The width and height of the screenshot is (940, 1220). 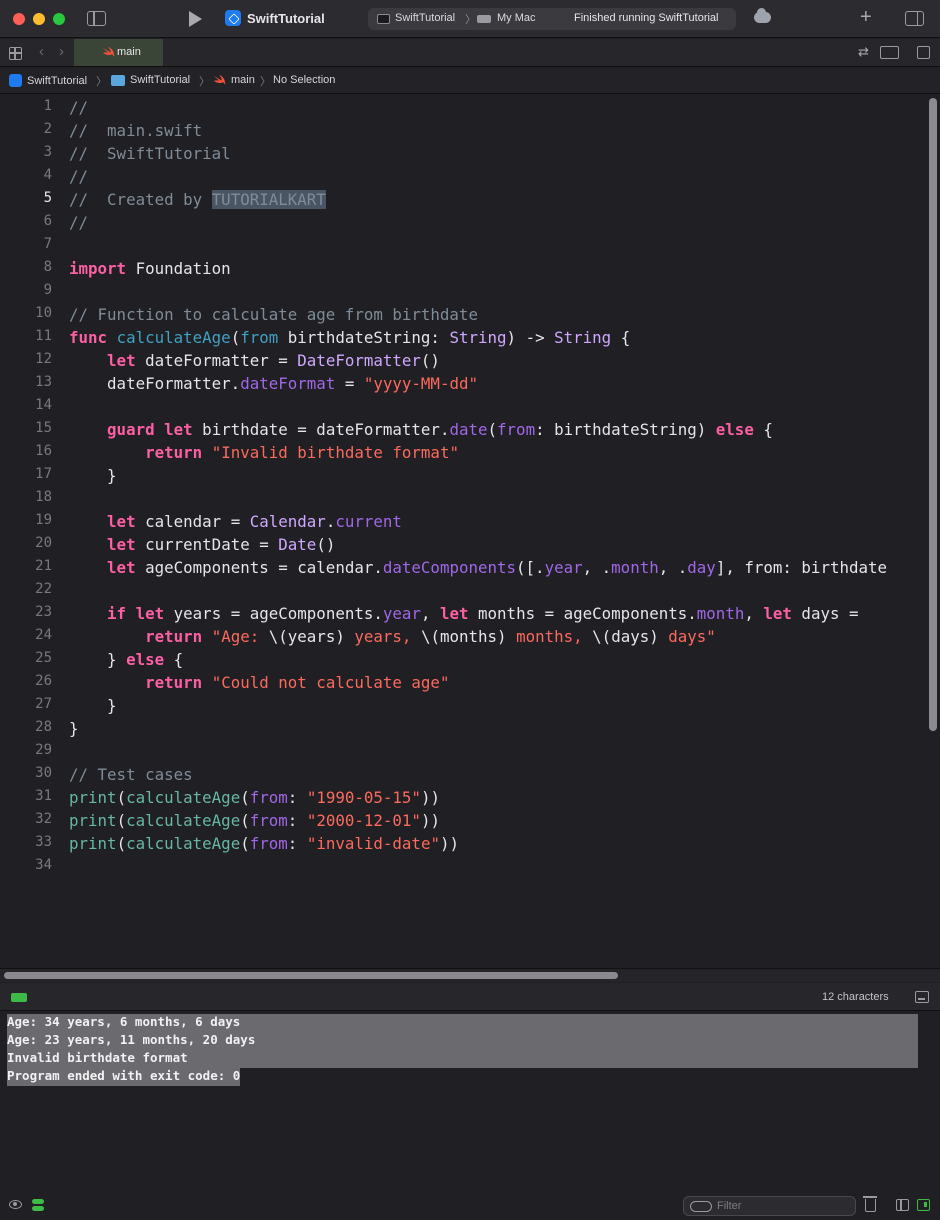 What do you see at coordinates (202, 544) in the screenshot?
I see `code-line: let currentDate = Date()` at bounding box center [202, 544].